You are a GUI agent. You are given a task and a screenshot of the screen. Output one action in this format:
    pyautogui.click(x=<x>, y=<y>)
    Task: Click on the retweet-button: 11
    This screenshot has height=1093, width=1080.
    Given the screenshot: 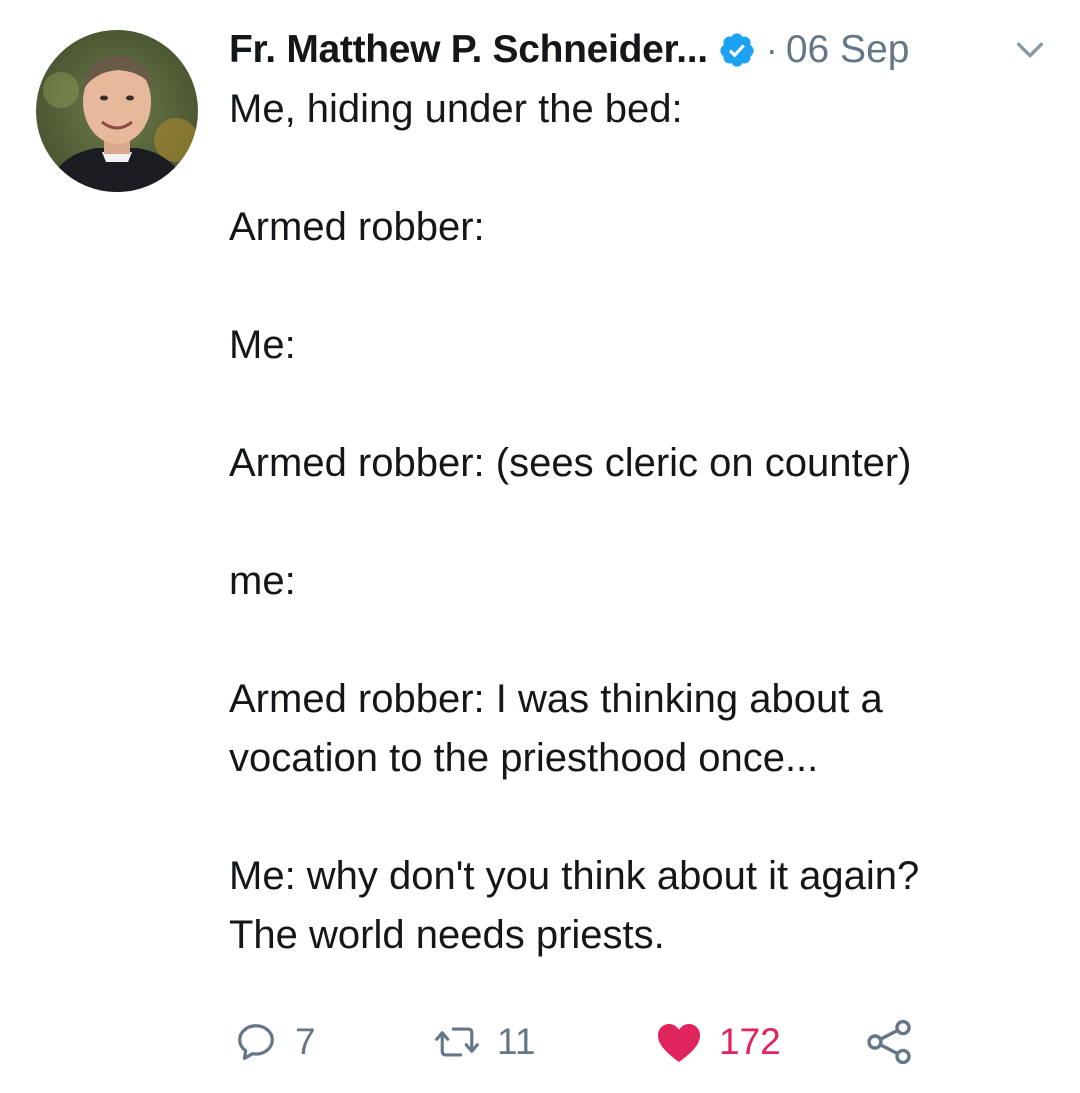 What is the action you would take?
    pyautogui.click(x=484, y=1042)
    